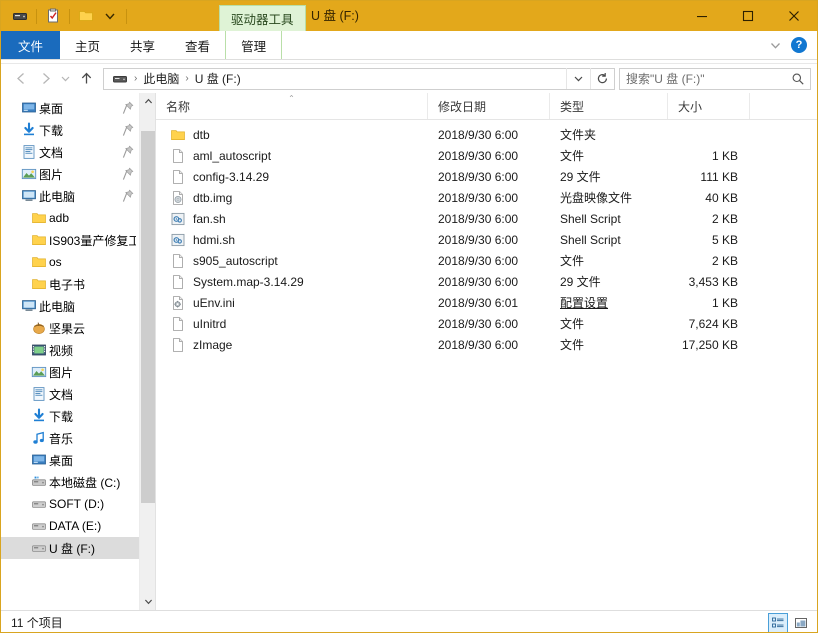  What do you see at coordinates (70, 108) in the screenshot?
I see `nav-item-quick-access-0: 桌面` at bounding box center [70, 108].